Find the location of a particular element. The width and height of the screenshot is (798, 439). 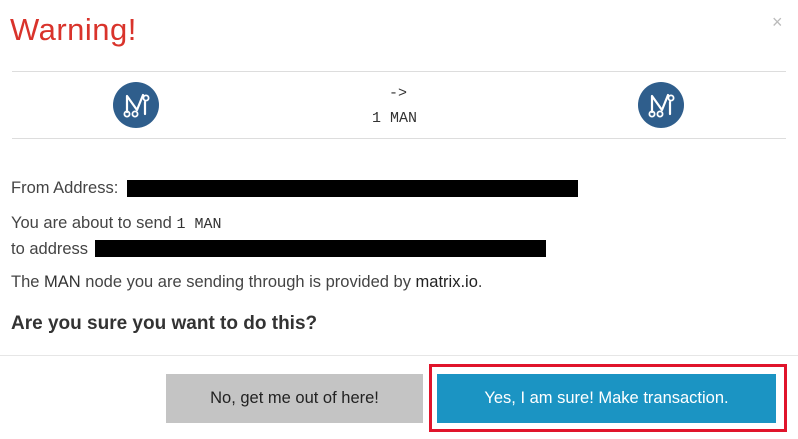

send-prefix: You are about to send is located at coordinates (91, 223).